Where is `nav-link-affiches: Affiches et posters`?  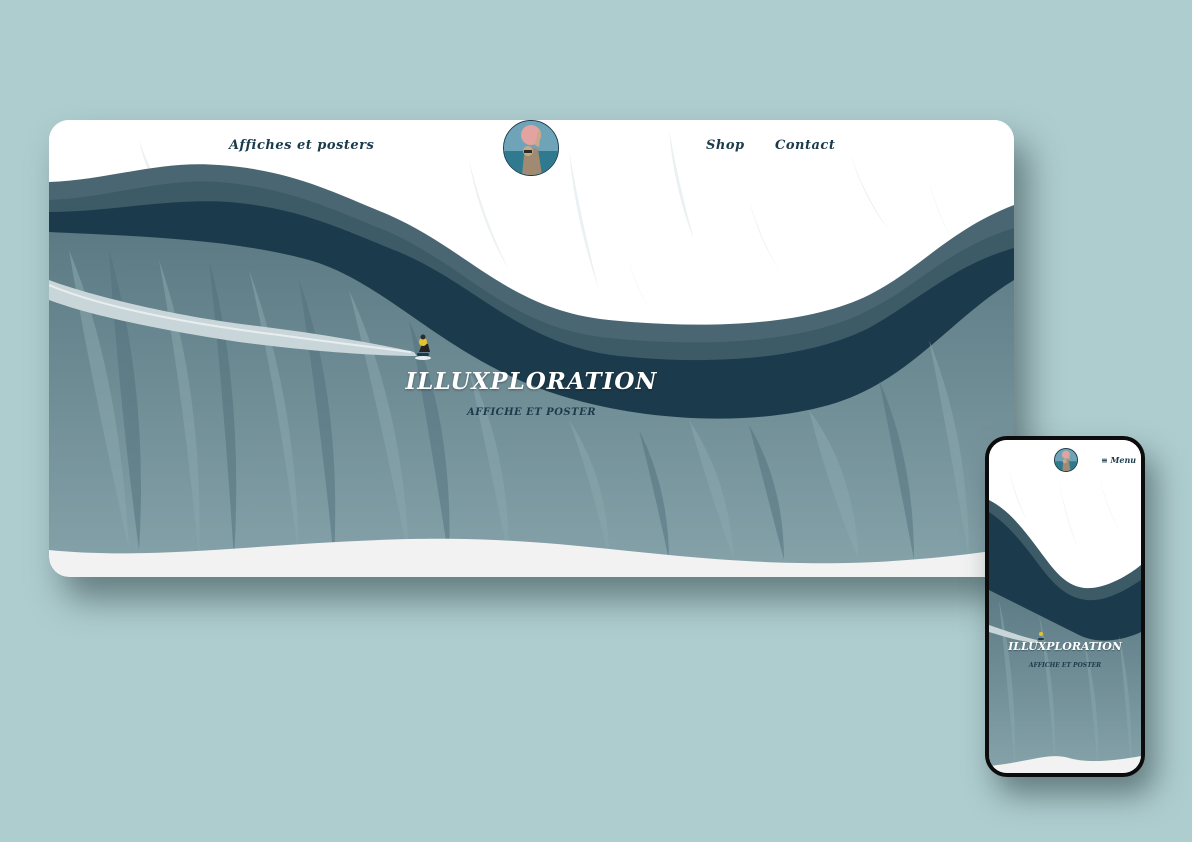
nav-link-affiches: Affiches et posters is located at coordinates (301, 145).